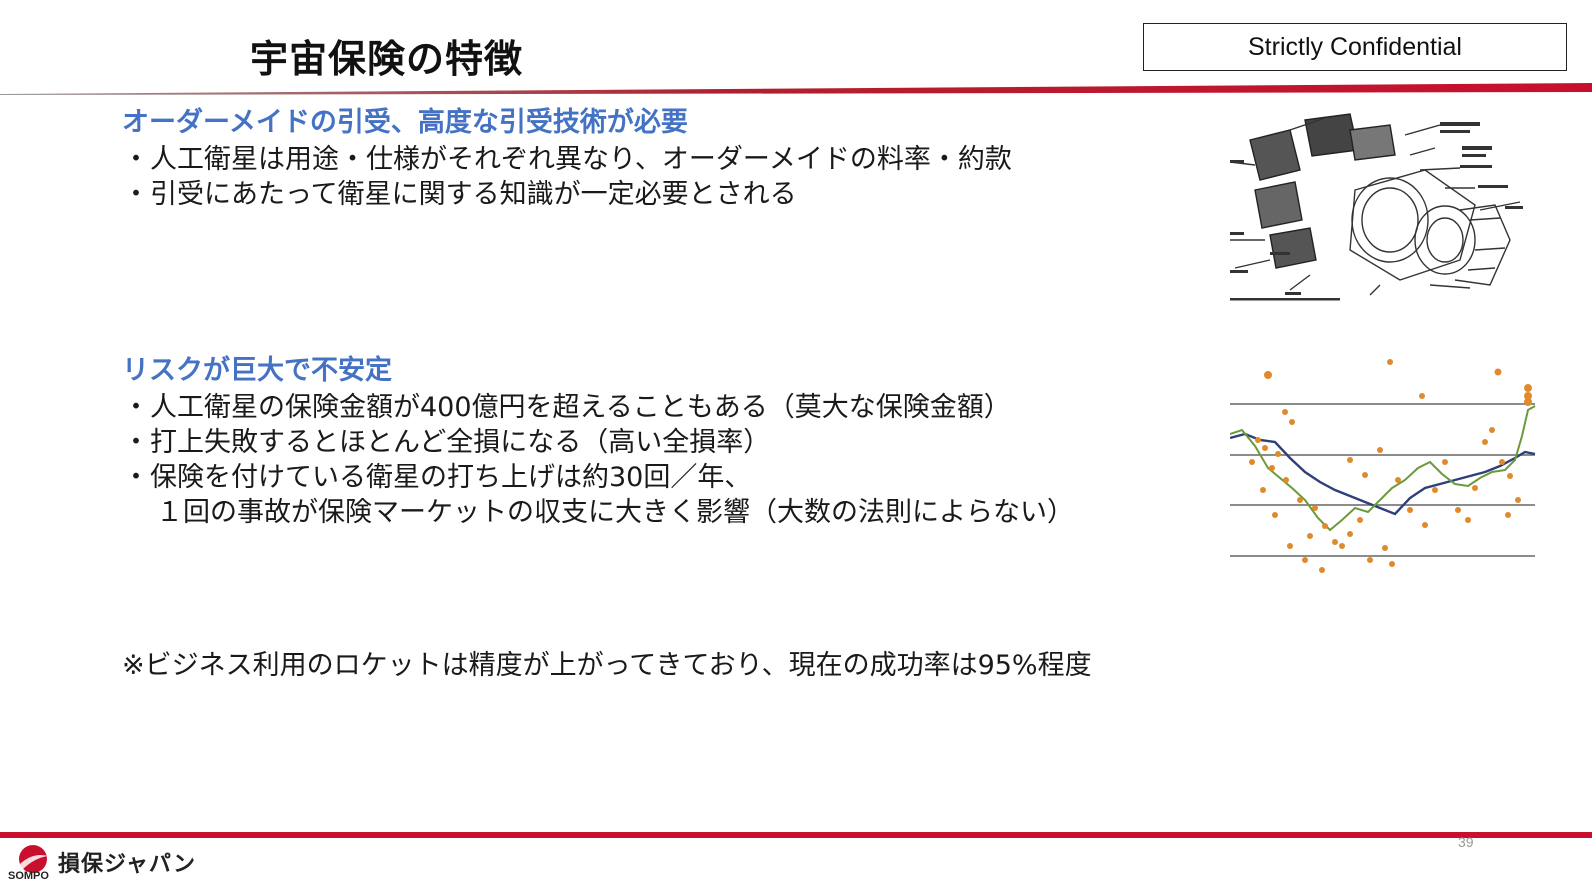  Describe the element at coordinates (615, 512) in the screenshot. I see `bullet-continuation: １回の事故が保険マーケットの収支に大きく影響（大数の法則によらない）` at that location.